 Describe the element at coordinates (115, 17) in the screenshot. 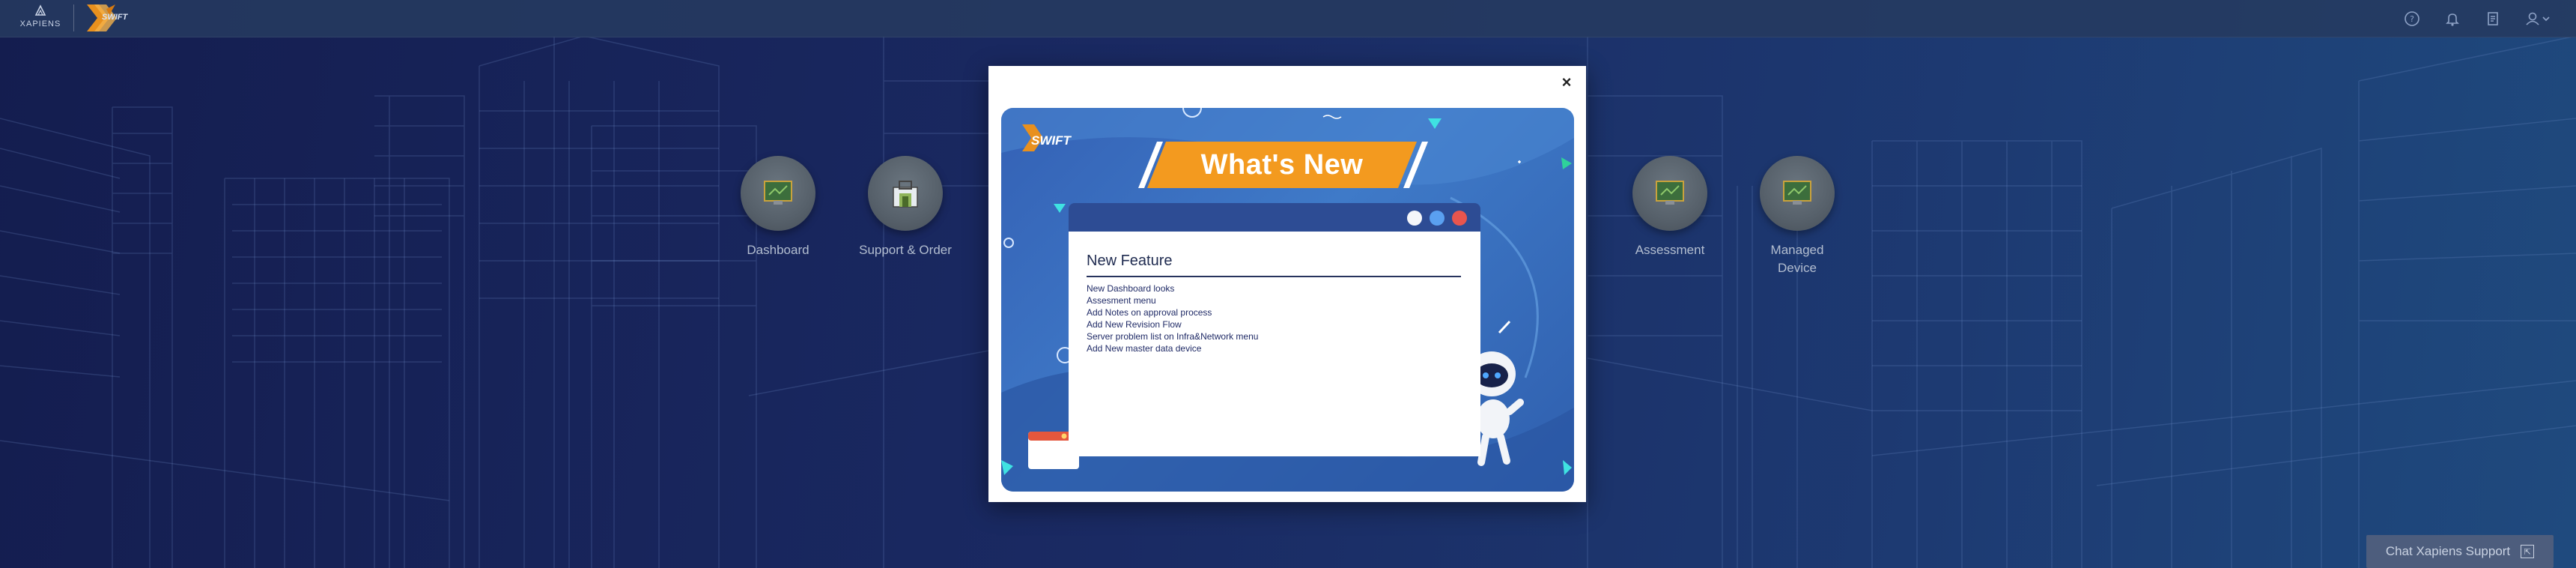

I see `product-name: SWIFT` at that location.